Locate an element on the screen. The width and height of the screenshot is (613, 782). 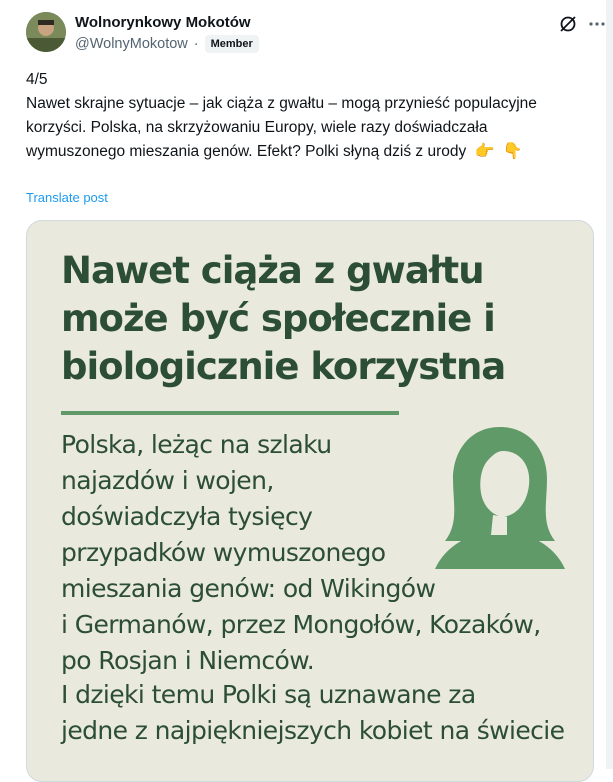
author-name: Wolnorynkowy Mokotów is located at coordinates (163, 22).